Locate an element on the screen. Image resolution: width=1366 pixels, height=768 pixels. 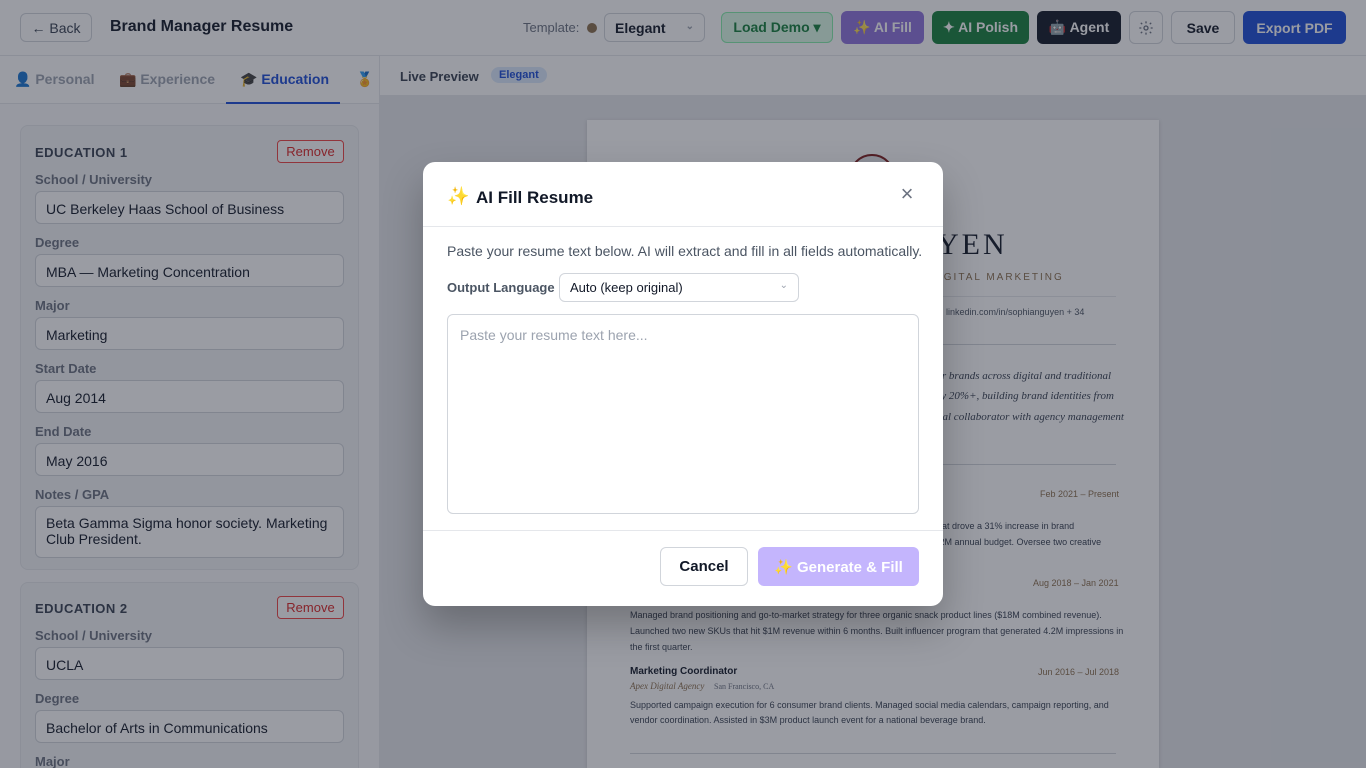
modal-header: ✨ AI Fill Resume × is located at coordinates (683, 194).